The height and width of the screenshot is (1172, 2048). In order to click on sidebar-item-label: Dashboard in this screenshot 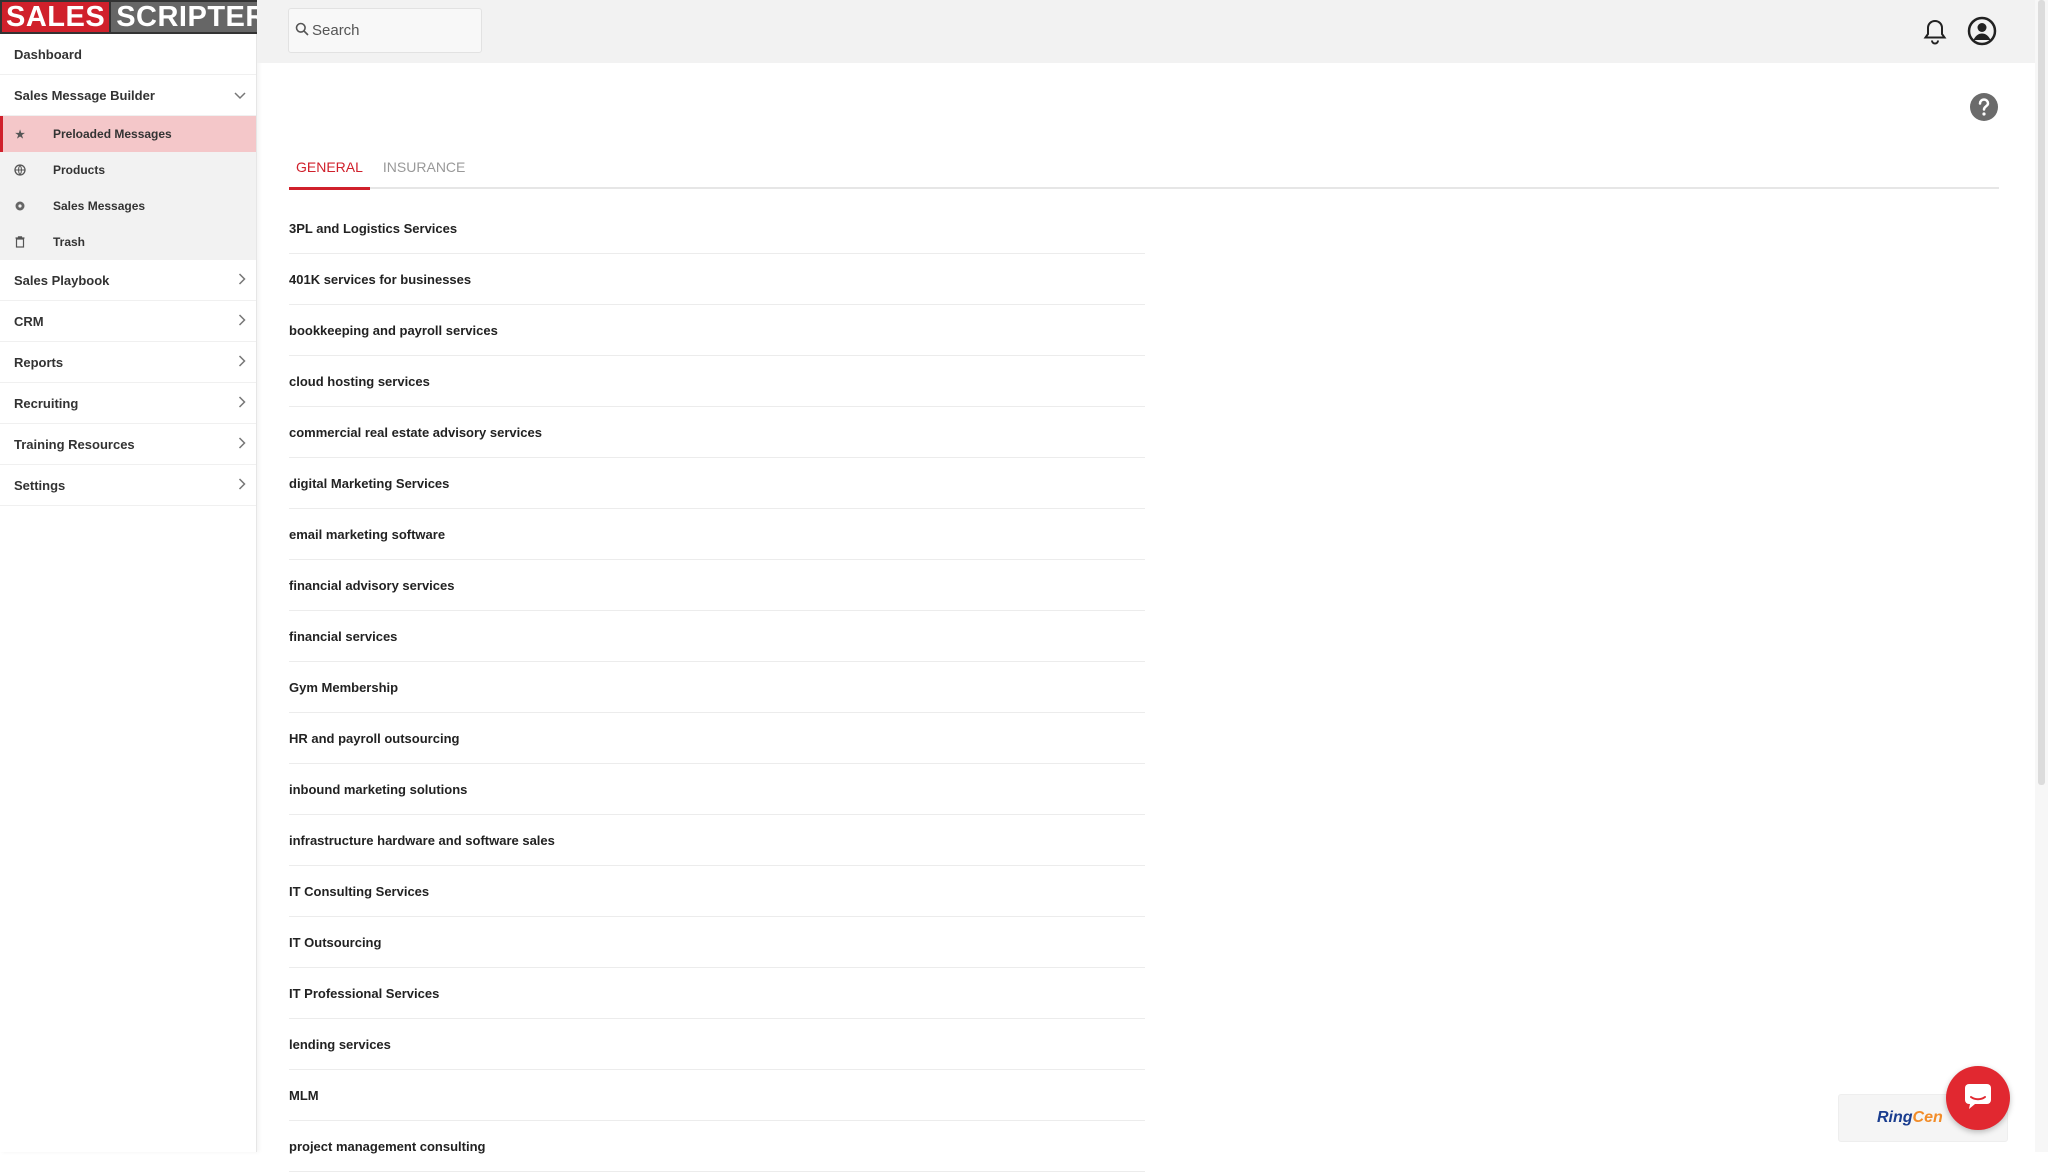, I will do `click(48, 54)`.